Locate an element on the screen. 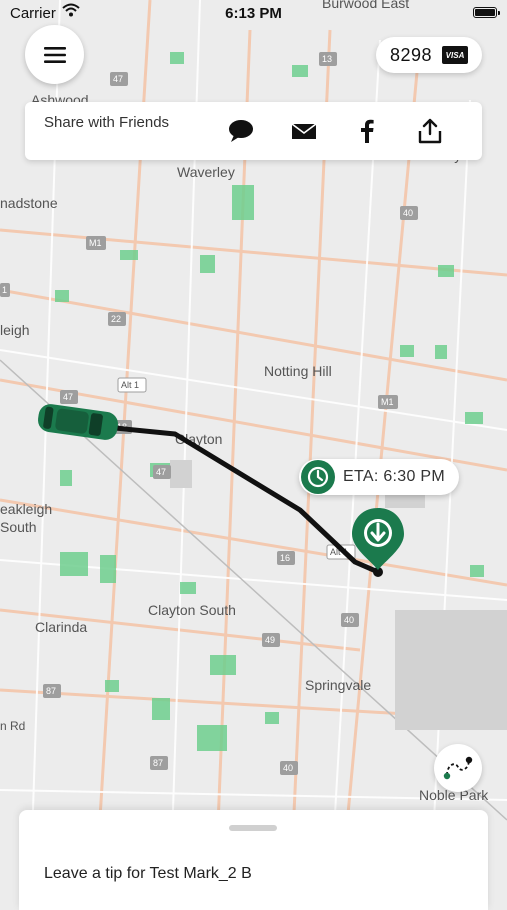  share-with-friends-card: Share with Friends is located at coordinates (253, 131).